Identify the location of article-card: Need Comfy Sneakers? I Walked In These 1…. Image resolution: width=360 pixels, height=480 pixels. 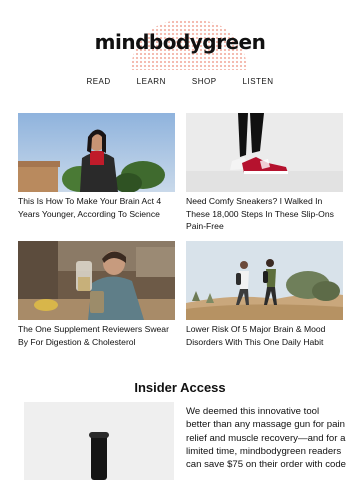
(264, 173).